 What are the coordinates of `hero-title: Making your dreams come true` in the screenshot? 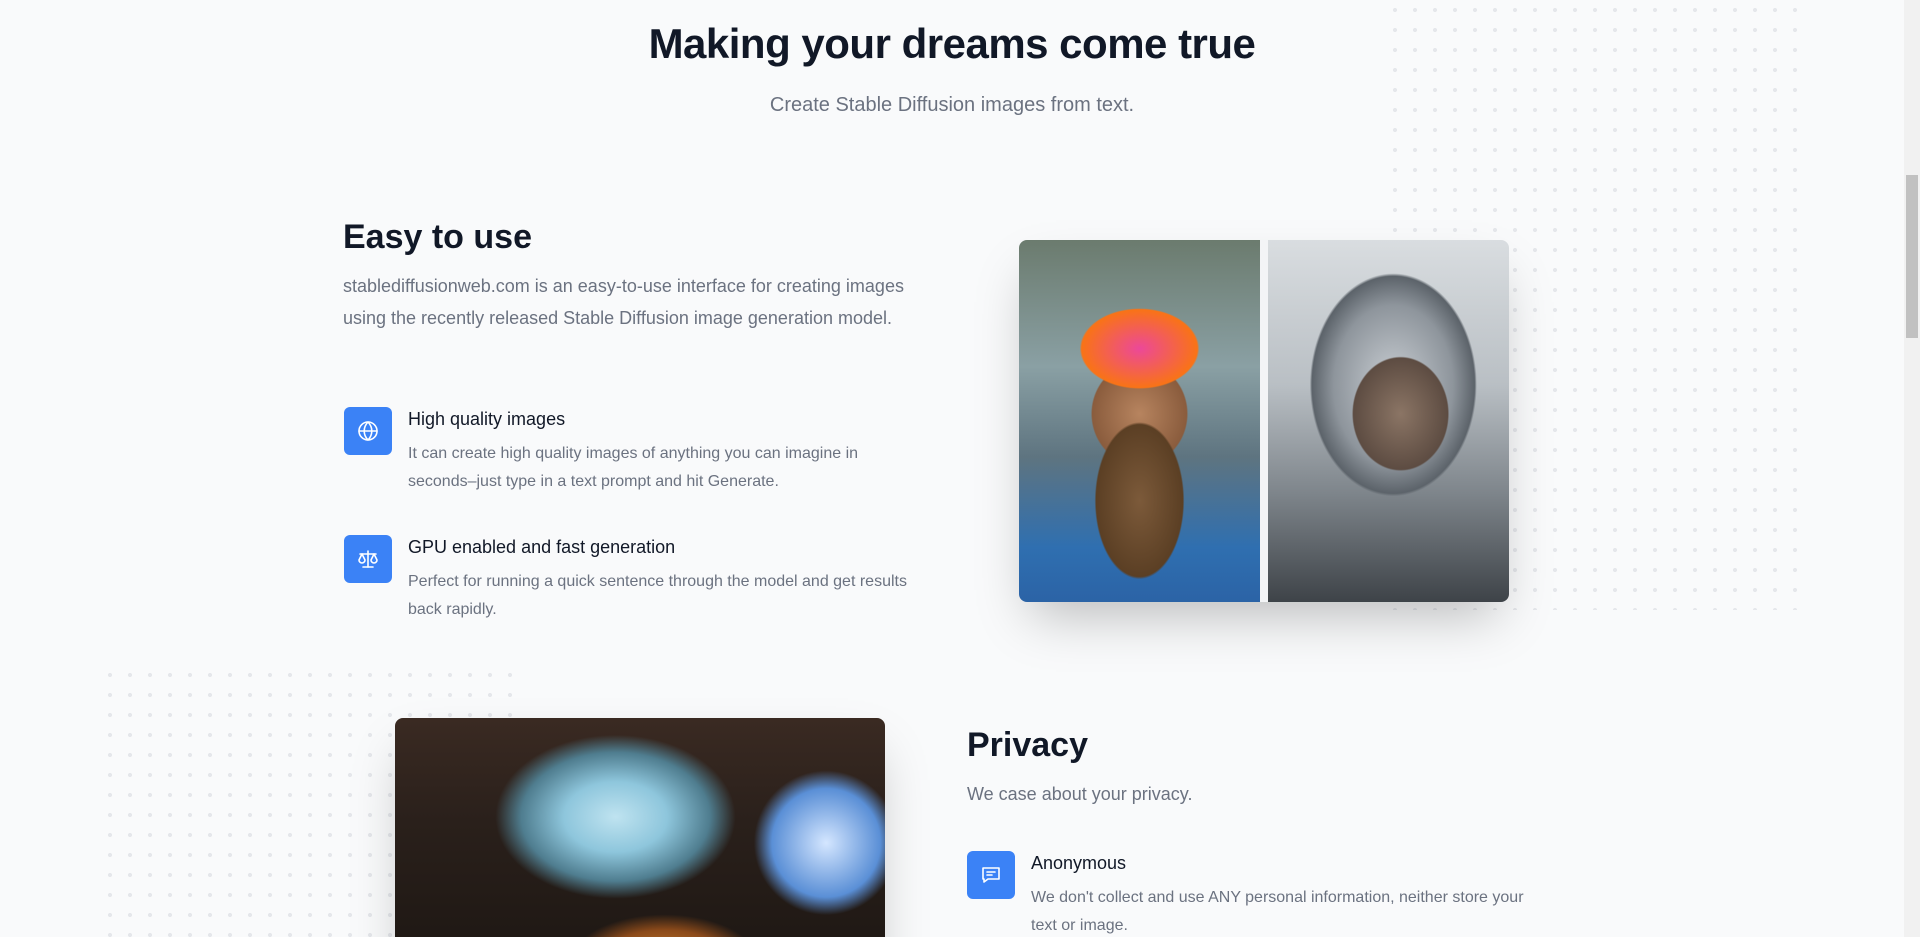 It's located at (952, 43).